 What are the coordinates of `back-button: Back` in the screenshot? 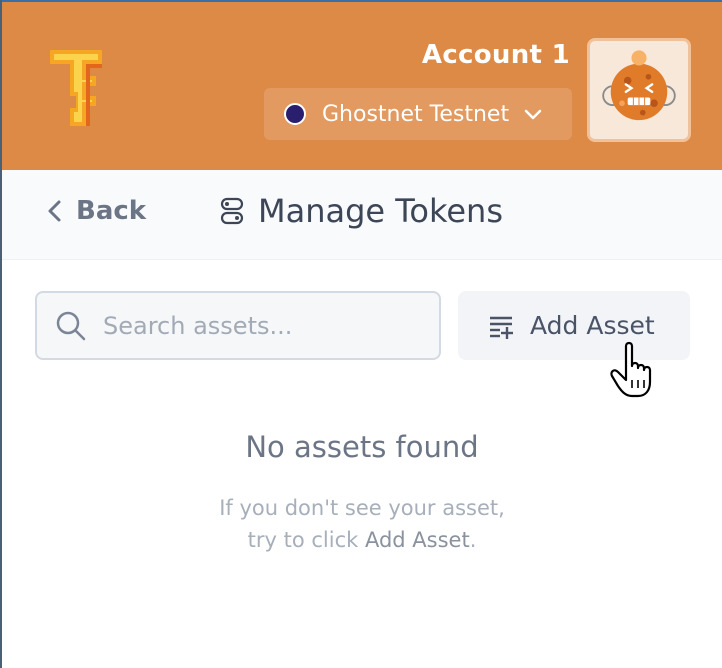 It's located at (96, 211).